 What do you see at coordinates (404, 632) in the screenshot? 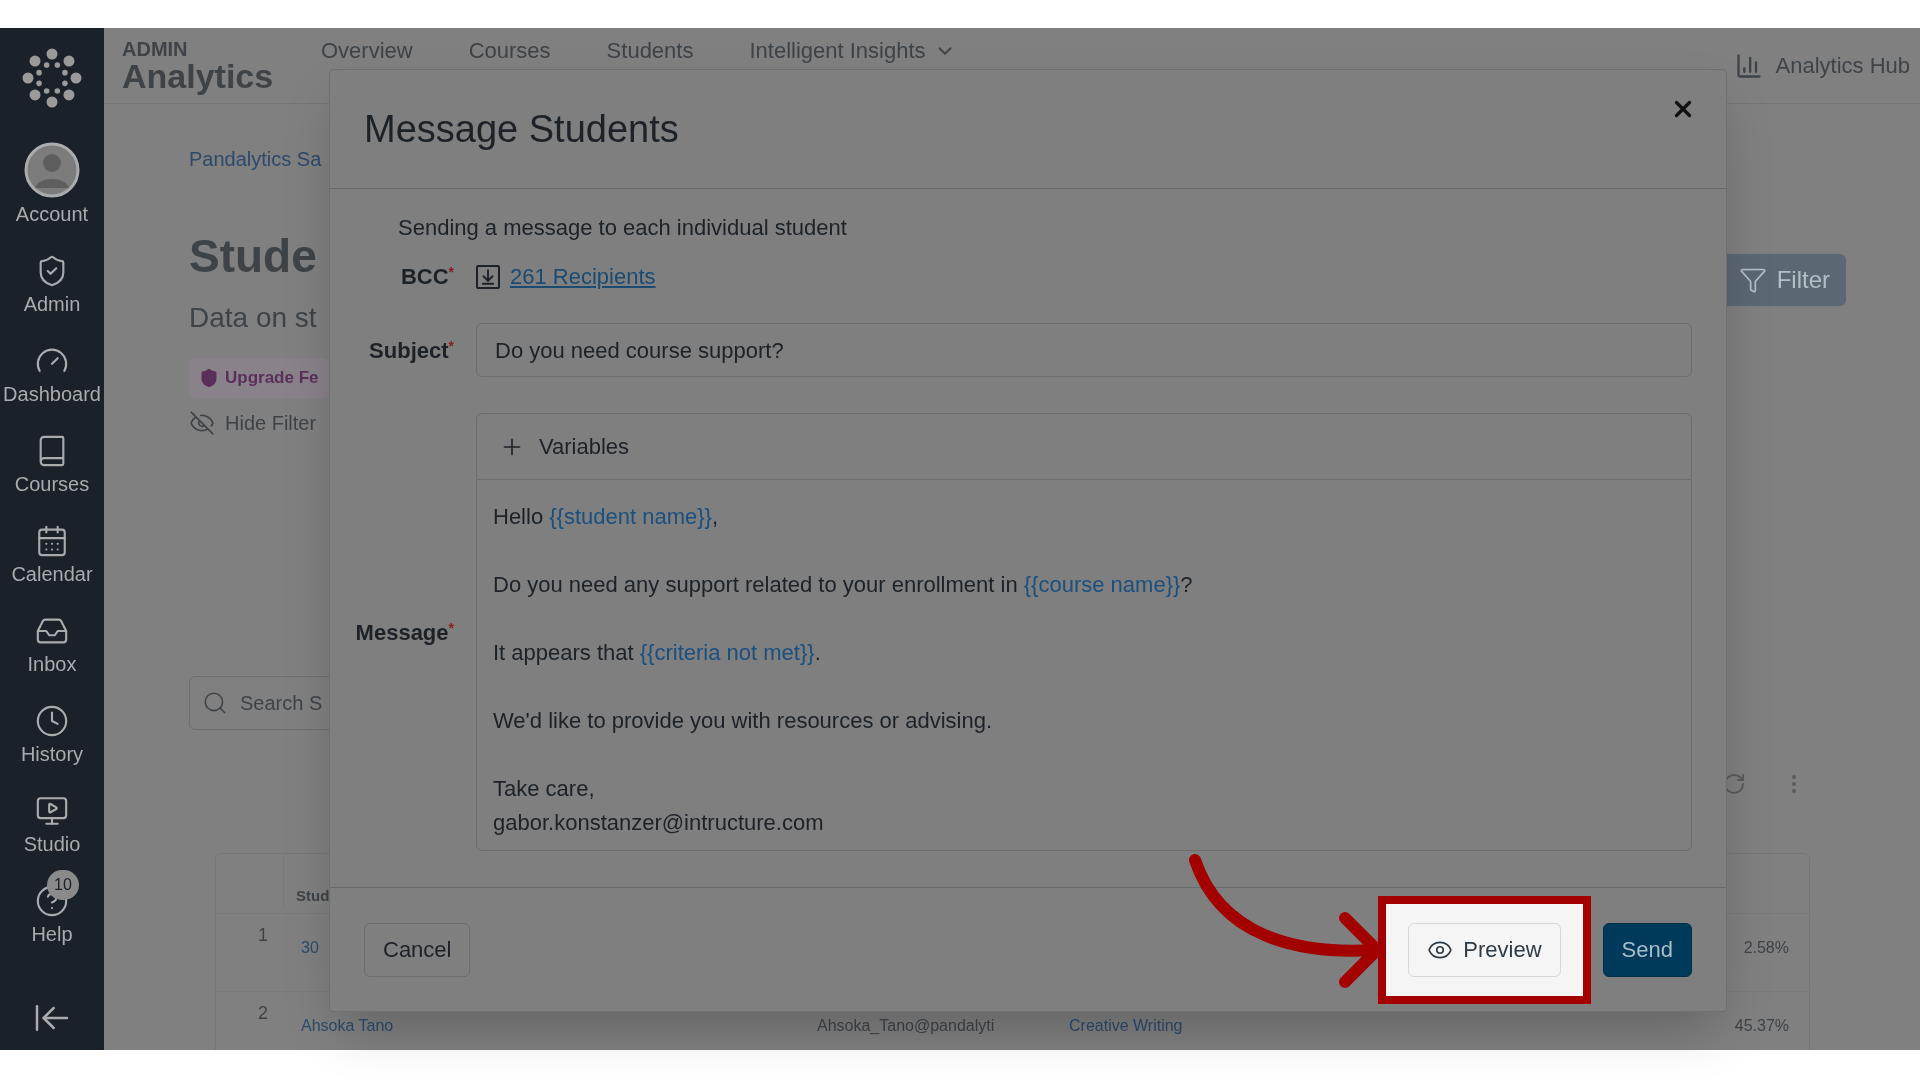
I see `field-label: Message$^{*}$` at bounding box center [404, 632].